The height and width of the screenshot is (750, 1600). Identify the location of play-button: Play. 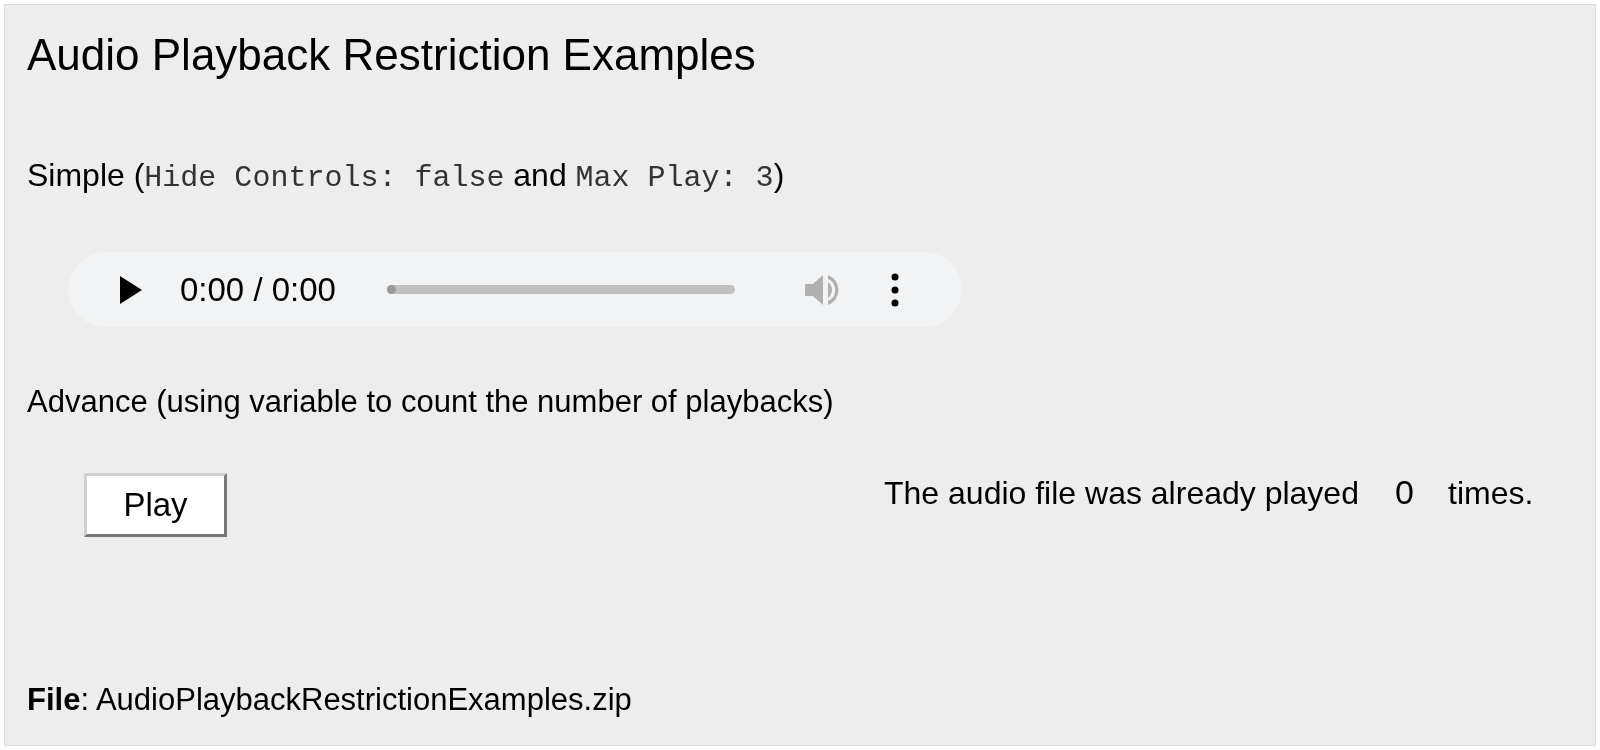
(155, 505).